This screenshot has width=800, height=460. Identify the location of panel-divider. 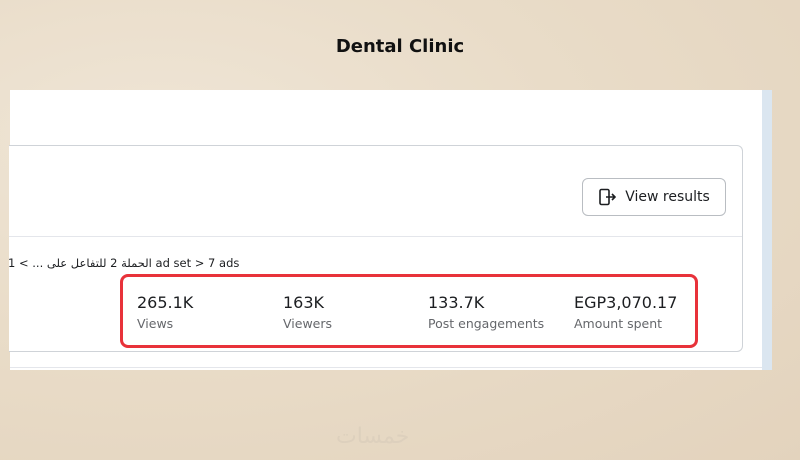
(391, 367).